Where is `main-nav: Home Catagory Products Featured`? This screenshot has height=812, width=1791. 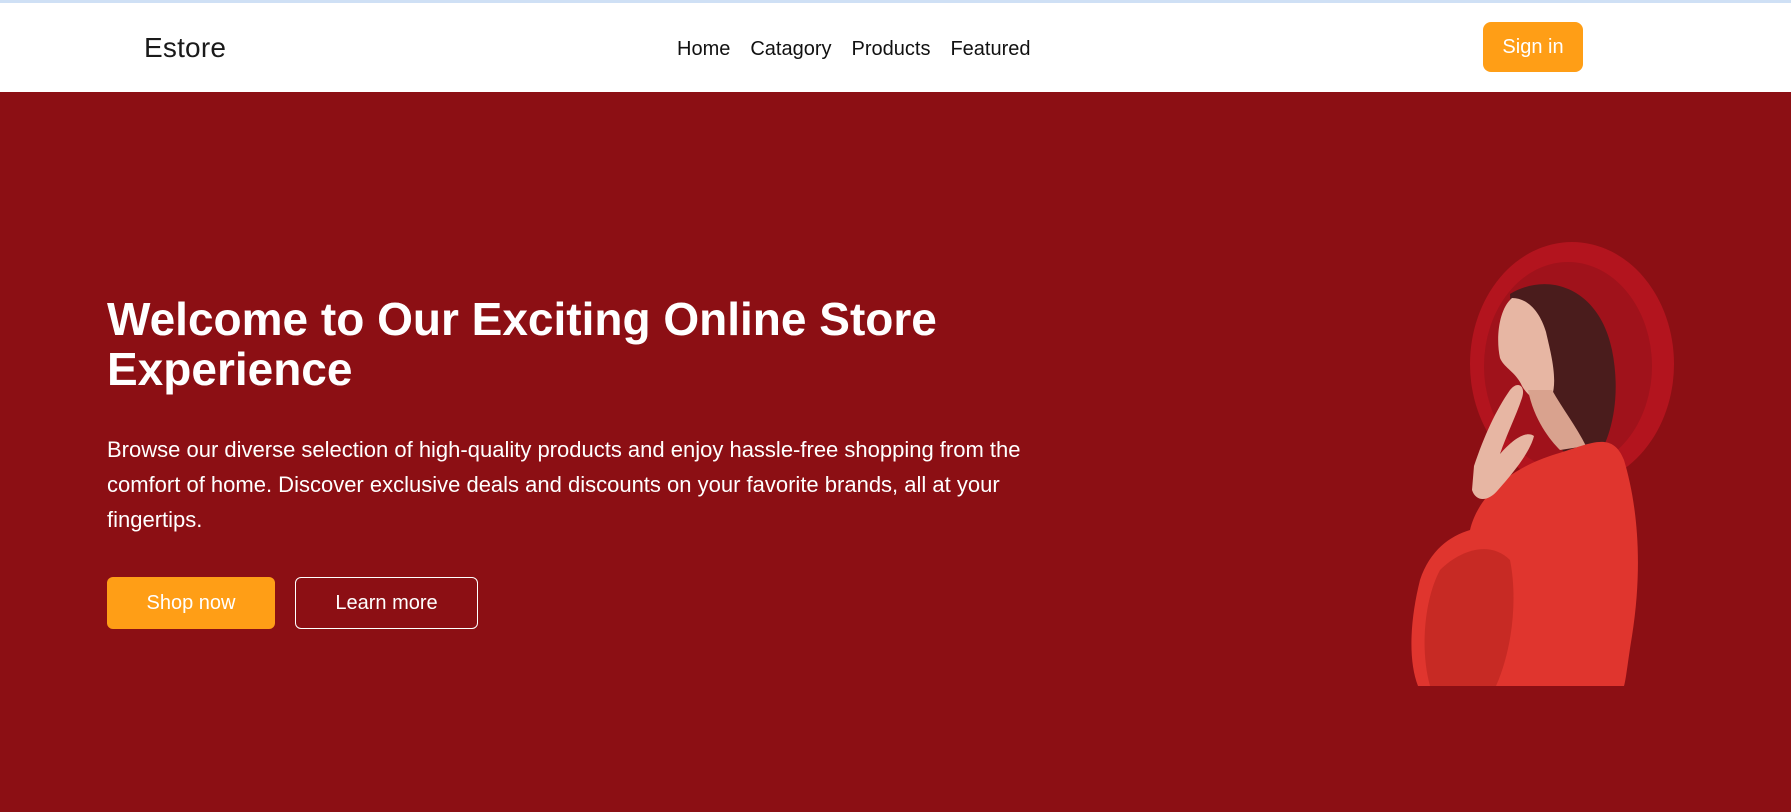
main-nav: Home Catagory Products Featured is located at coordinates (854, 49).